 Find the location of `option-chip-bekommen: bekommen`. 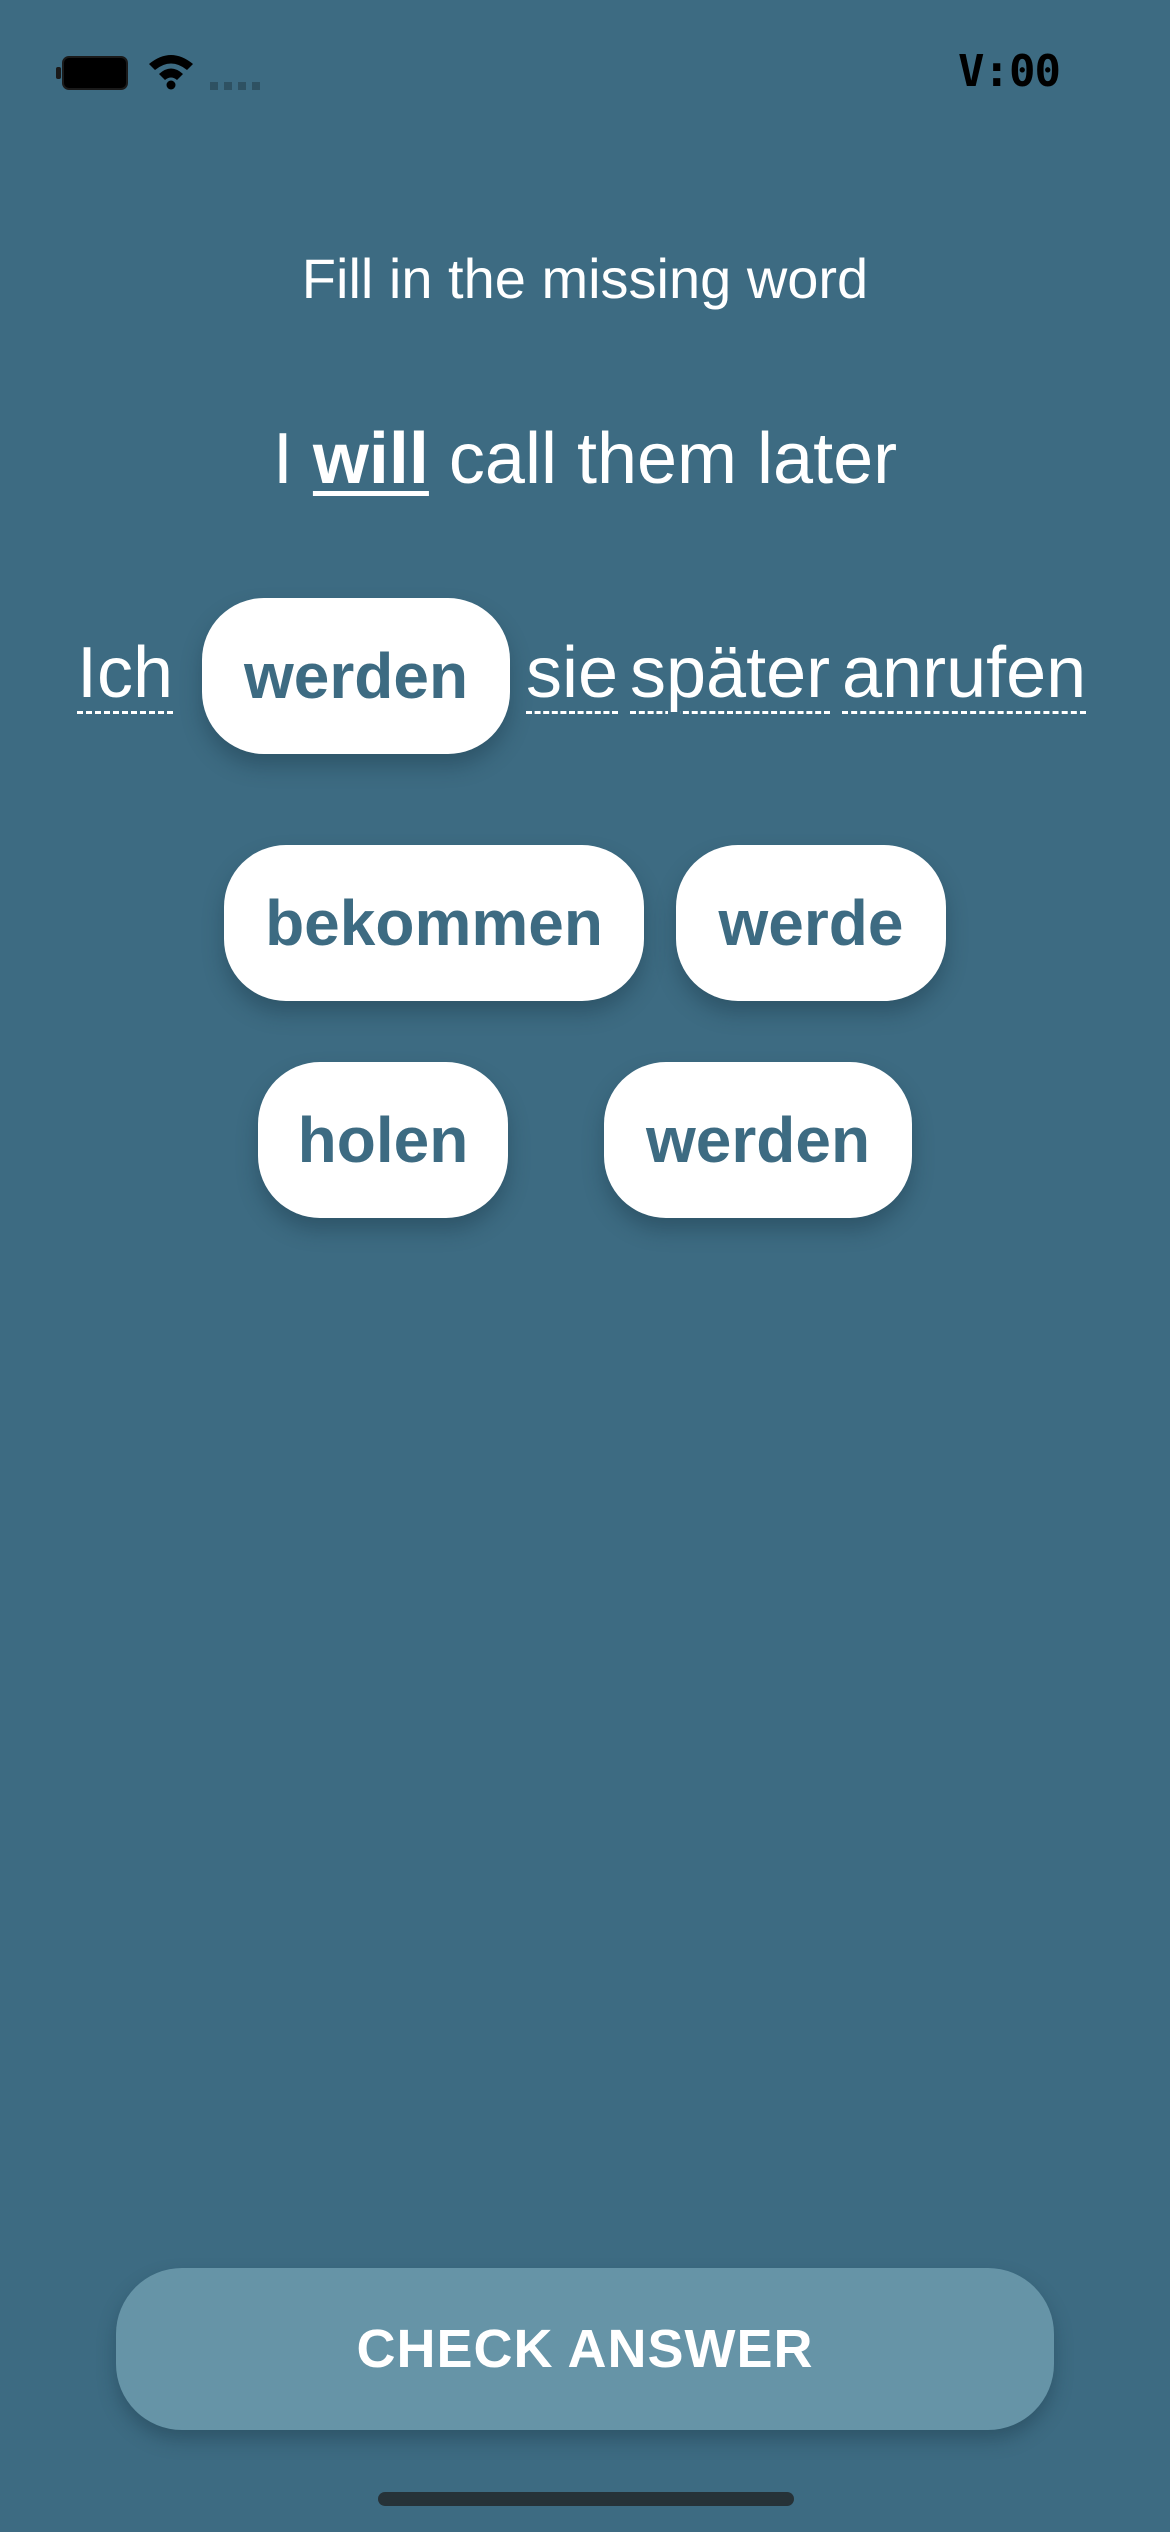

option-chip-bekommen: bekommen is located at coordinates (434, 923).